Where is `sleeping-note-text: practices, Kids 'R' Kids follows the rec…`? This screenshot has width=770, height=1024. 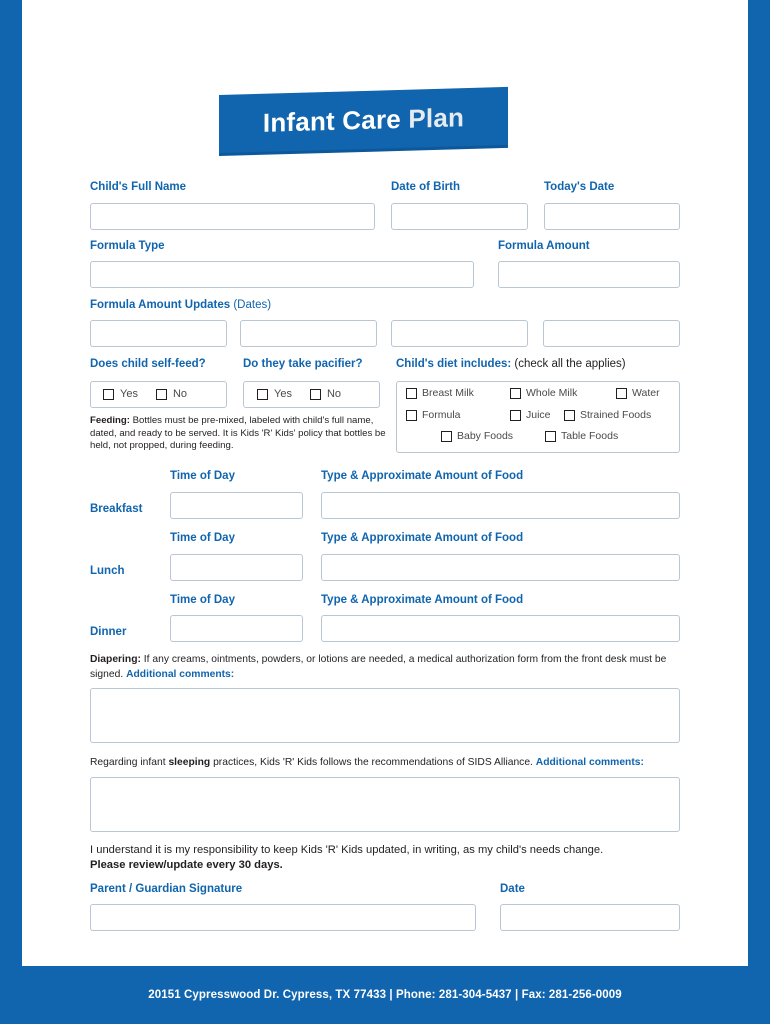 sleeping-note-text: practices, Kids 'R' Kids follows the rec… is located at coordinates (373, 762).